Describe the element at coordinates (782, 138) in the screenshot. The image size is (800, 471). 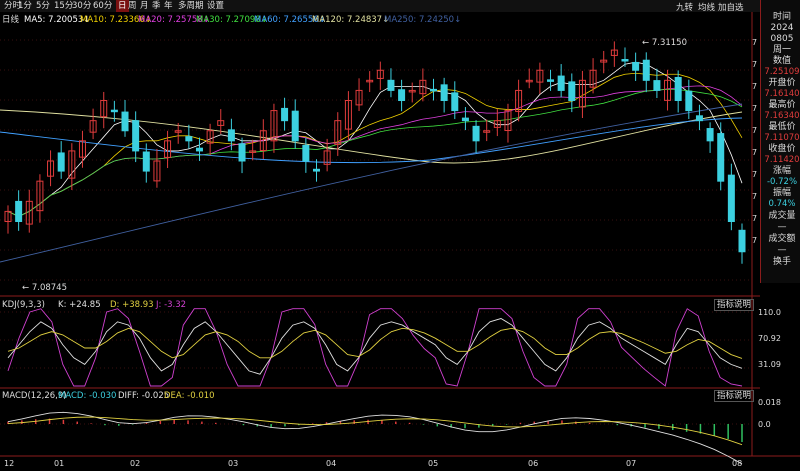
I see `low-value: 7.11070` at that location.